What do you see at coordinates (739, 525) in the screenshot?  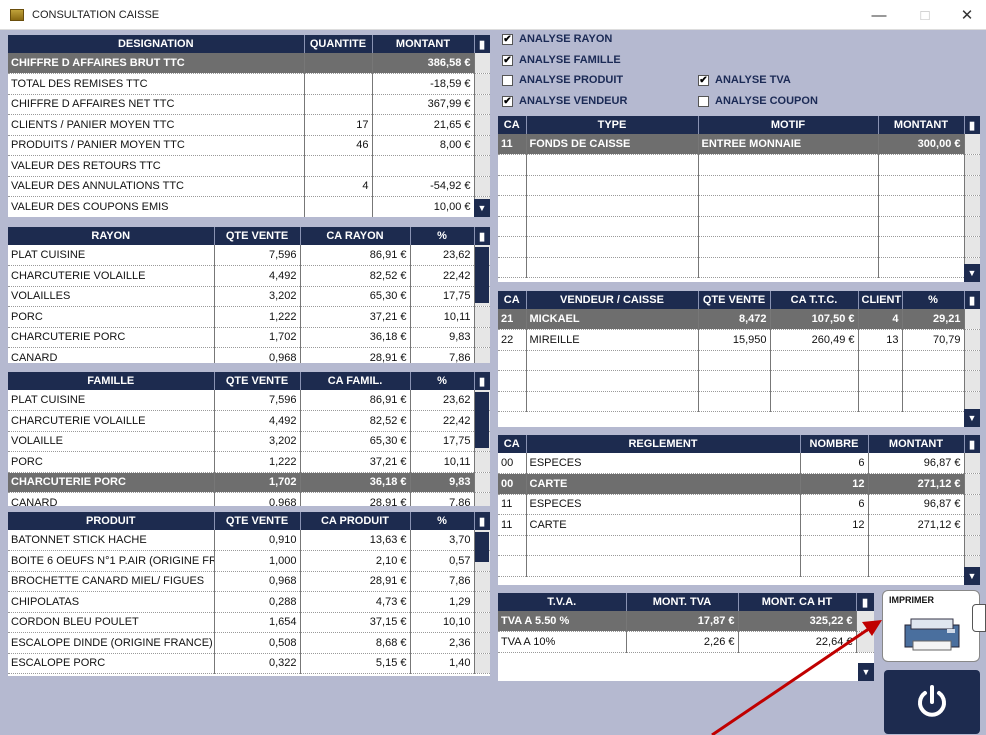 I see `table-row: 11 CARTE 12 271,12 €` at bounding box center [739, 525].